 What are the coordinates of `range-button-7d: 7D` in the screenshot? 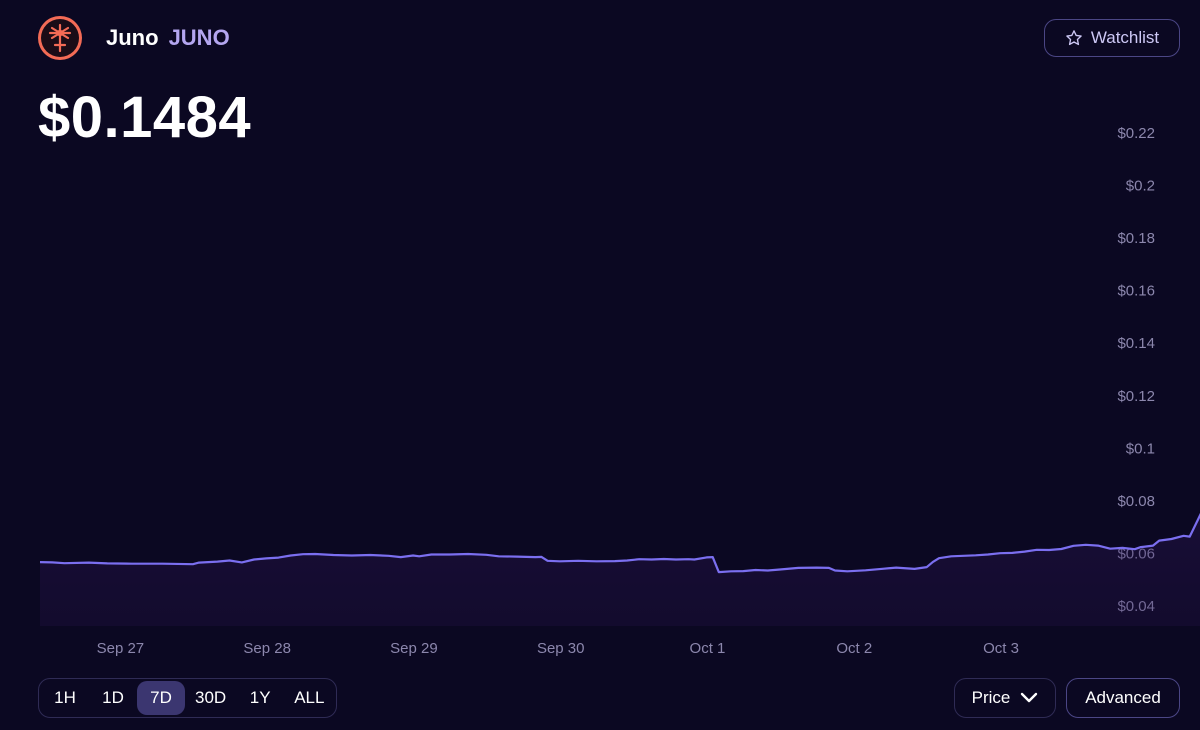 It's located at (161, 698).